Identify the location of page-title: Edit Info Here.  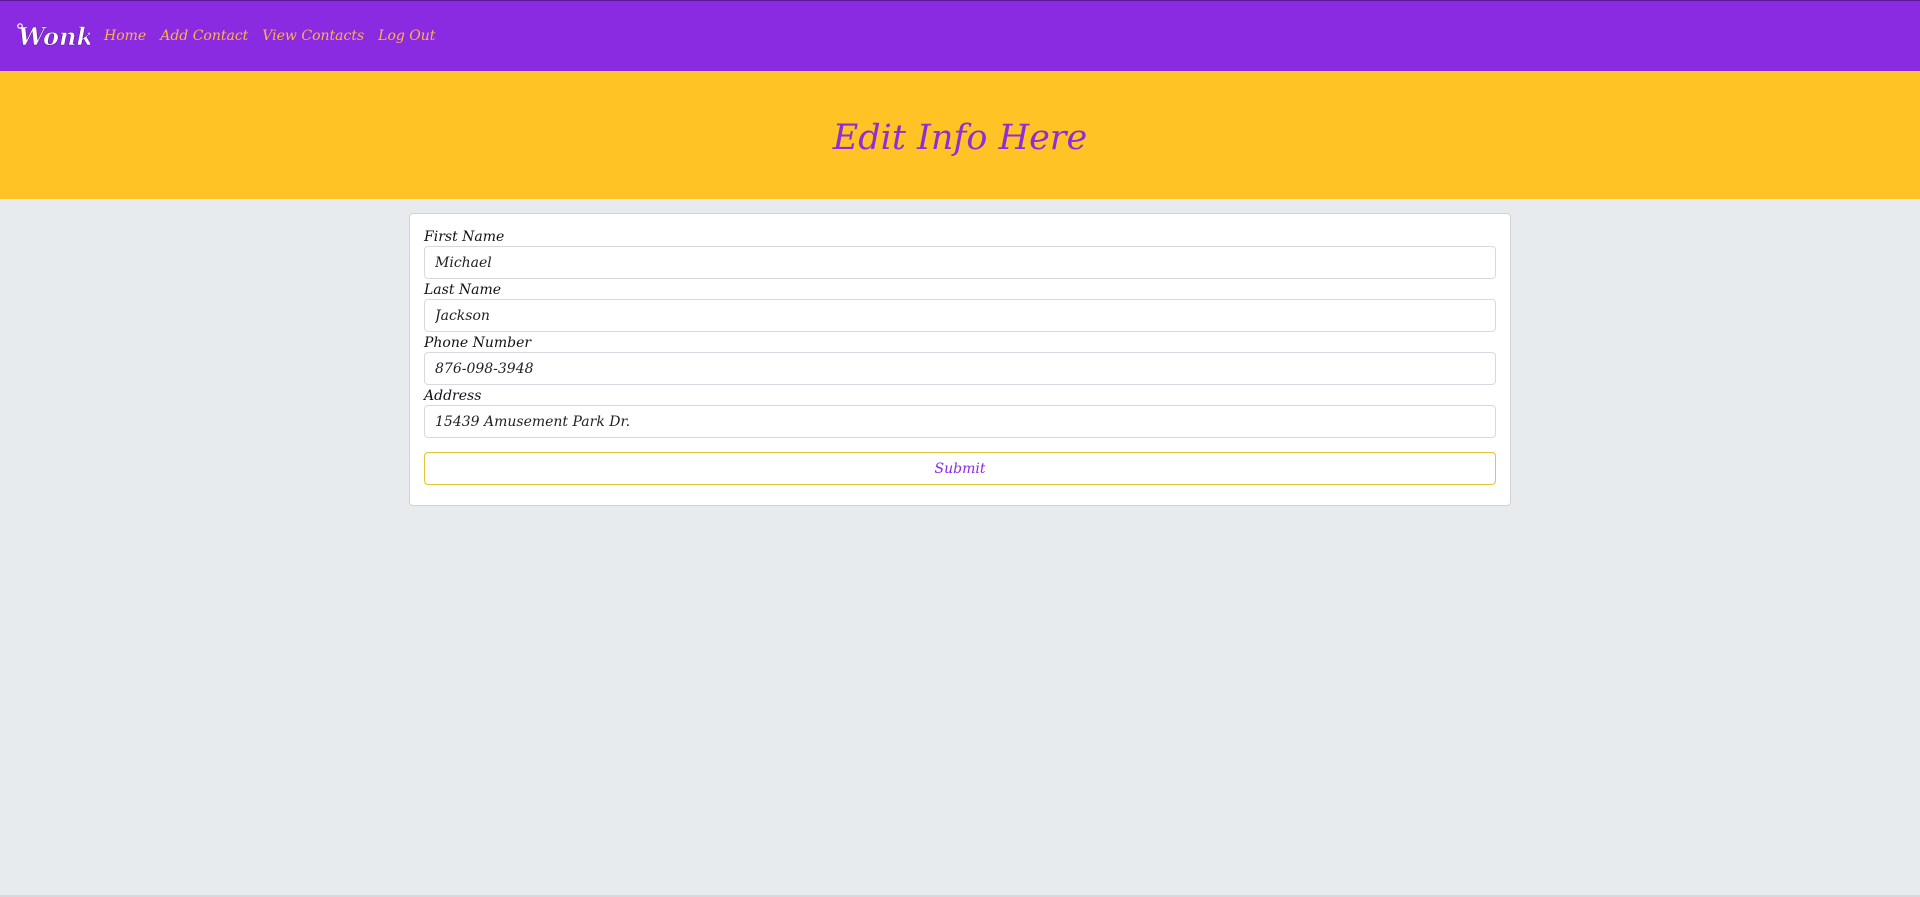
(960, 138).